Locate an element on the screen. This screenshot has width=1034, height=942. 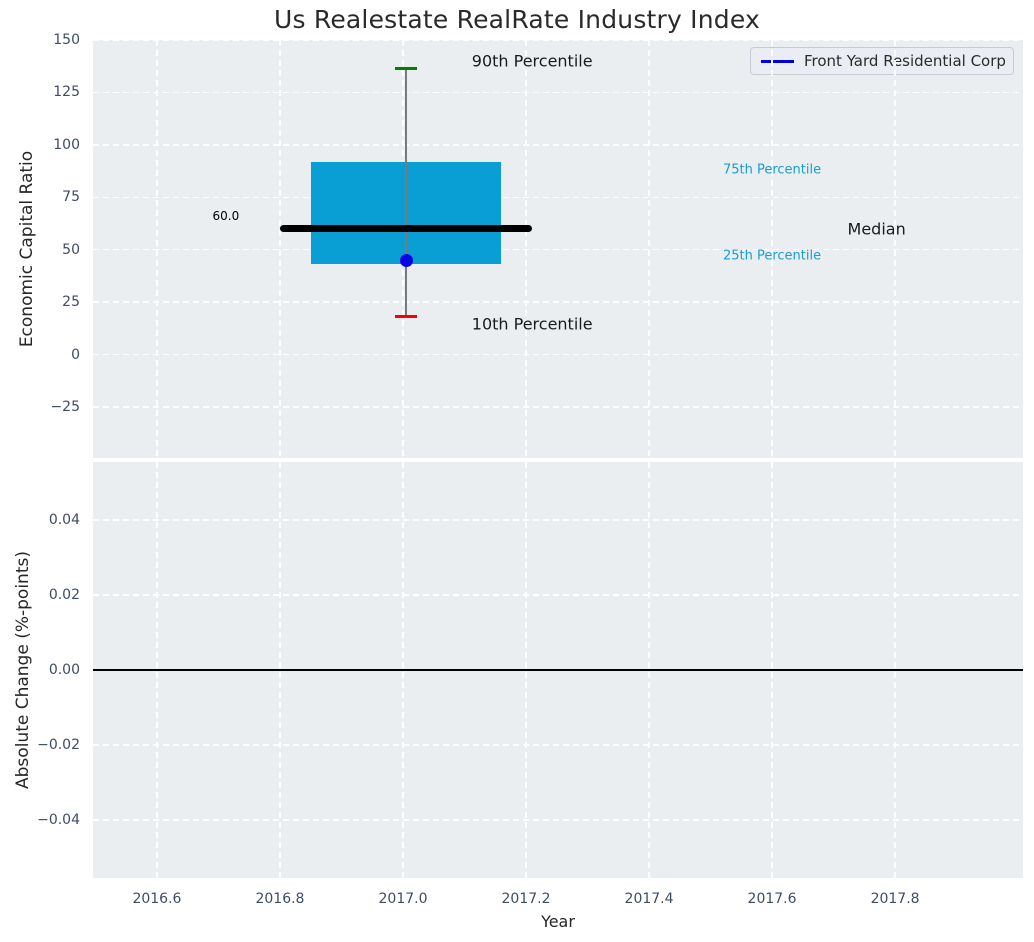
y-tick-label: −0.04 is located at coordinates (58, 819).